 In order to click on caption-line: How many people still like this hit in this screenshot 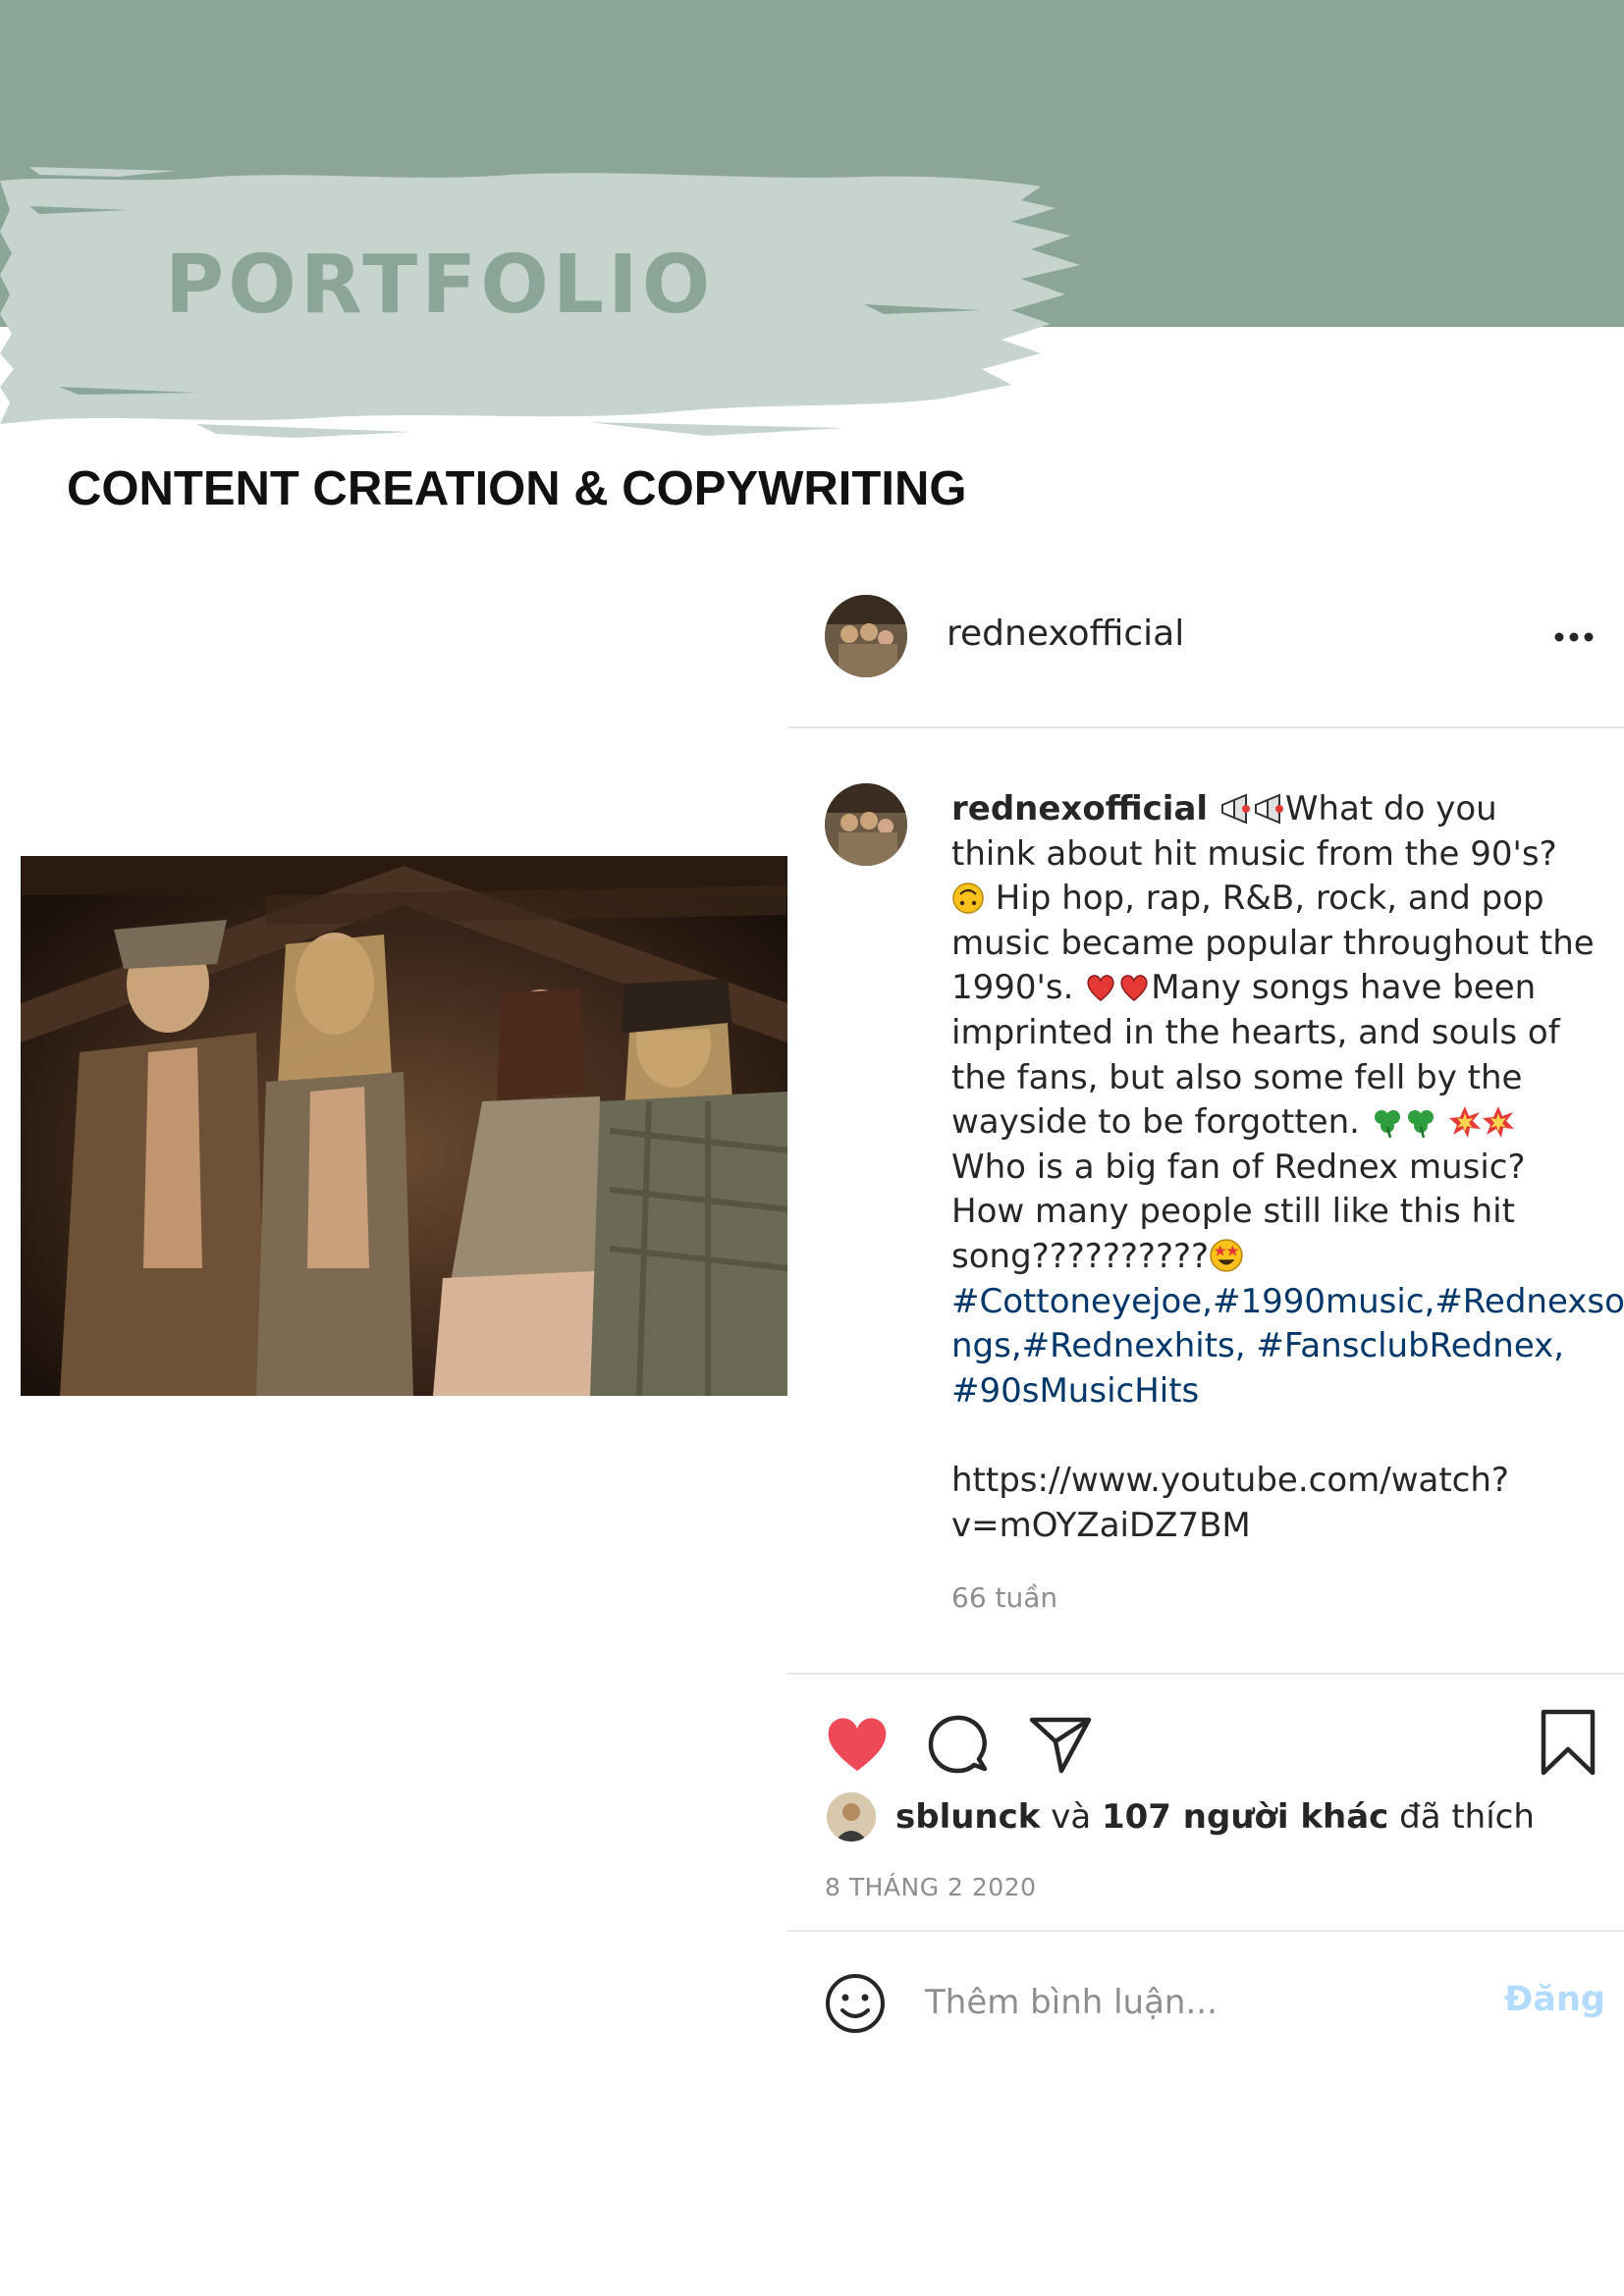, I will do `click(1233, 1212)`.